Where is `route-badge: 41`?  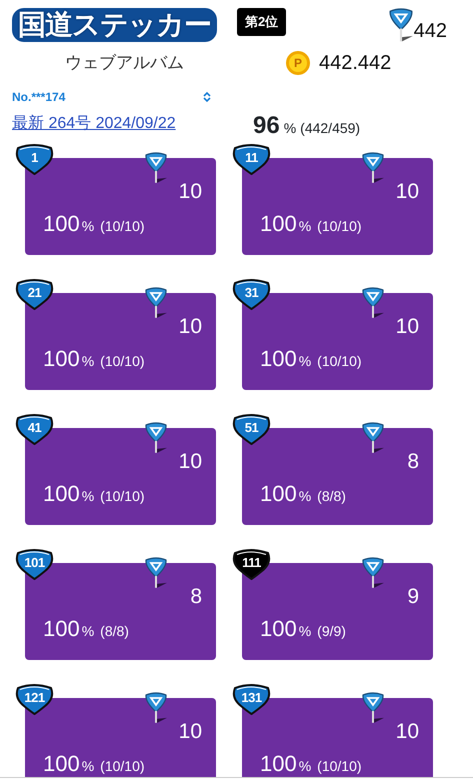 route-badge: 41 is located at coordinates (34, 428).